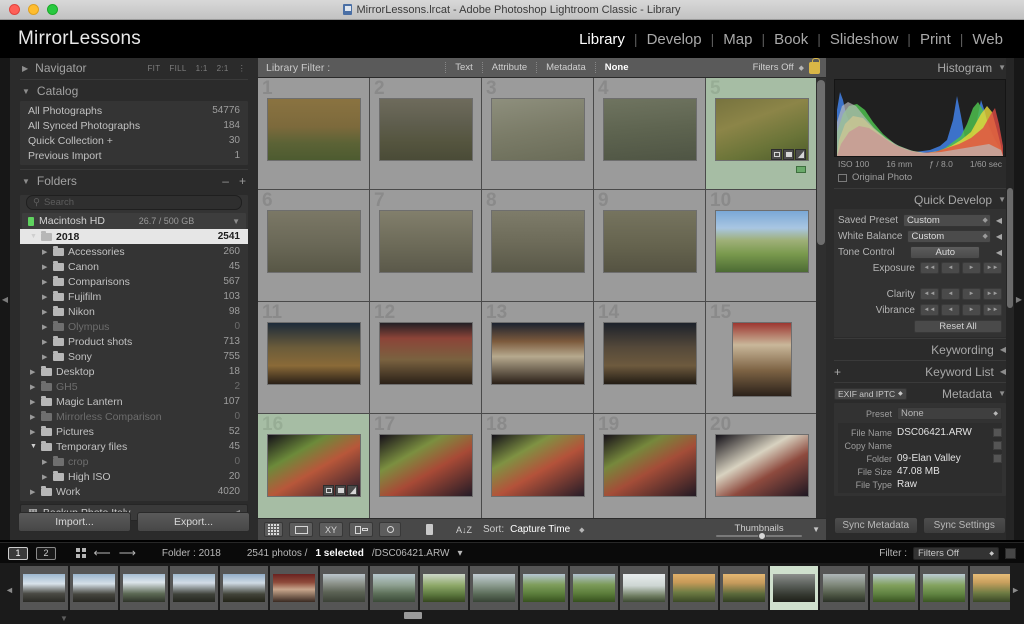 This screenshot has width=1024, height=624. What do you see at coordinates (759, 531) in the screenshot?
I see `thumbnail-size-slider: Thumbnails` at bounding box center [759, 531].